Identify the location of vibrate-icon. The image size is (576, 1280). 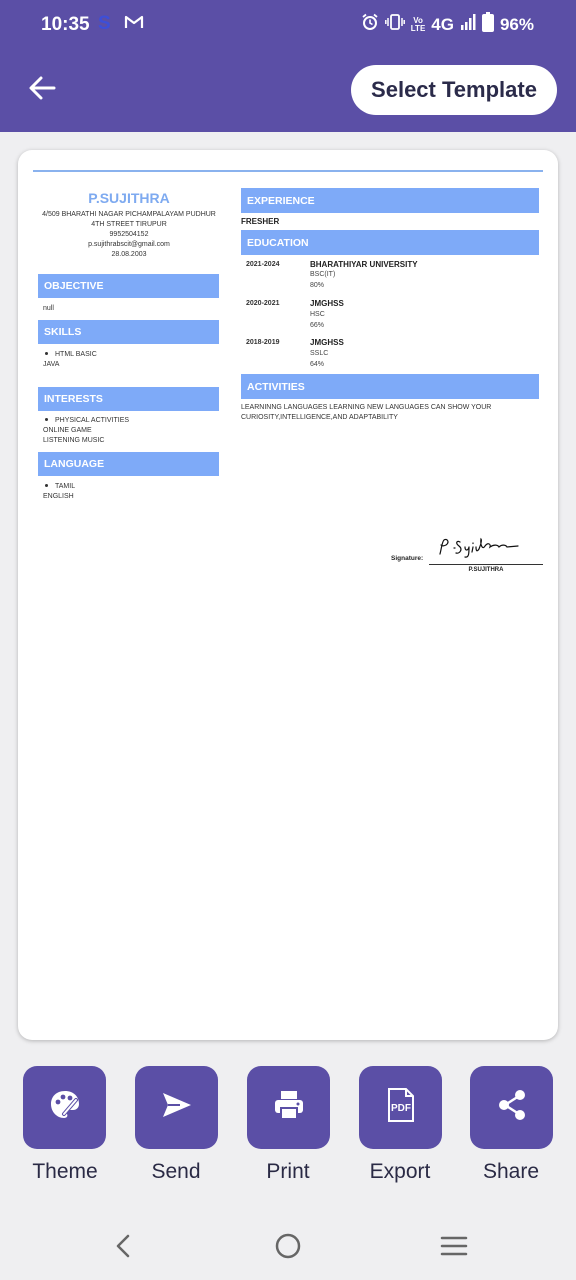
(394, 24).